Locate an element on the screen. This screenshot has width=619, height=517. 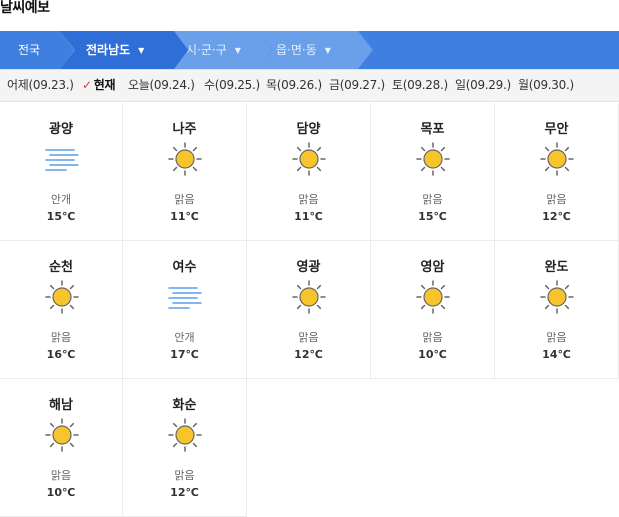
day-tab-current: ✓ 현재 is located at coordinates (99, 85).